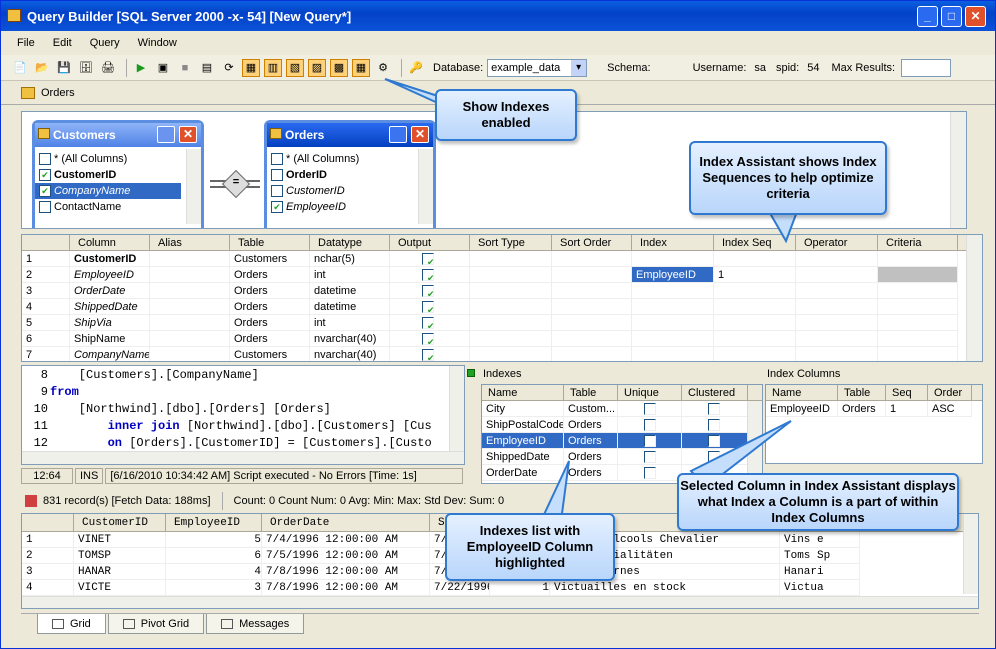 This screenshot has height=649, width=996. What do you see at coordinates (86, 68) in the screenshot?
I see `save-all-icon: 🗄` at bounding box center [86, 68].